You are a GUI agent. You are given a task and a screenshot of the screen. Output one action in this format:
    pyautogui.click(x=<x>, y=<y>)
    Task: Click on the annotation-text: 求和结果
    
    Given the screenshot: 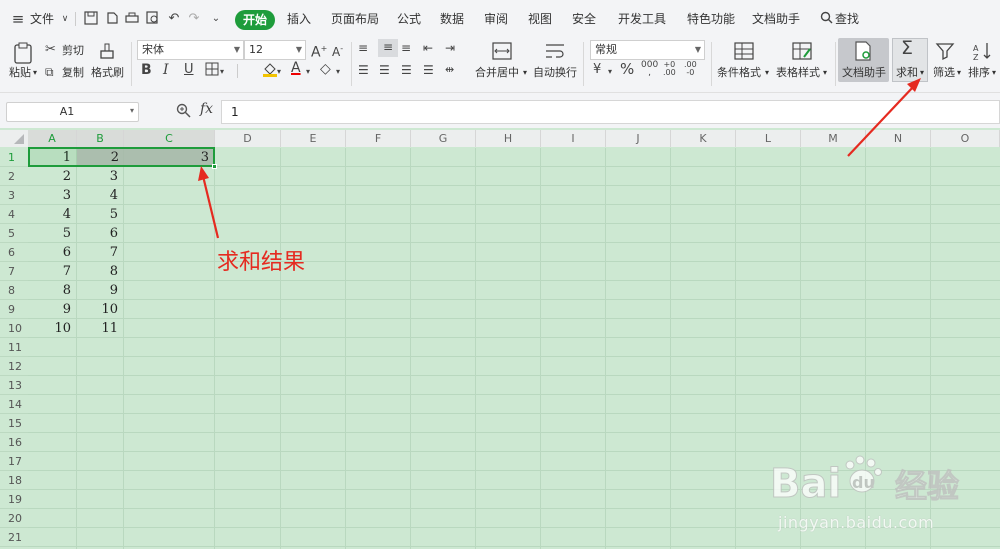 What is the action you would take?
    pyautogui.click(x=261, y=262)
    